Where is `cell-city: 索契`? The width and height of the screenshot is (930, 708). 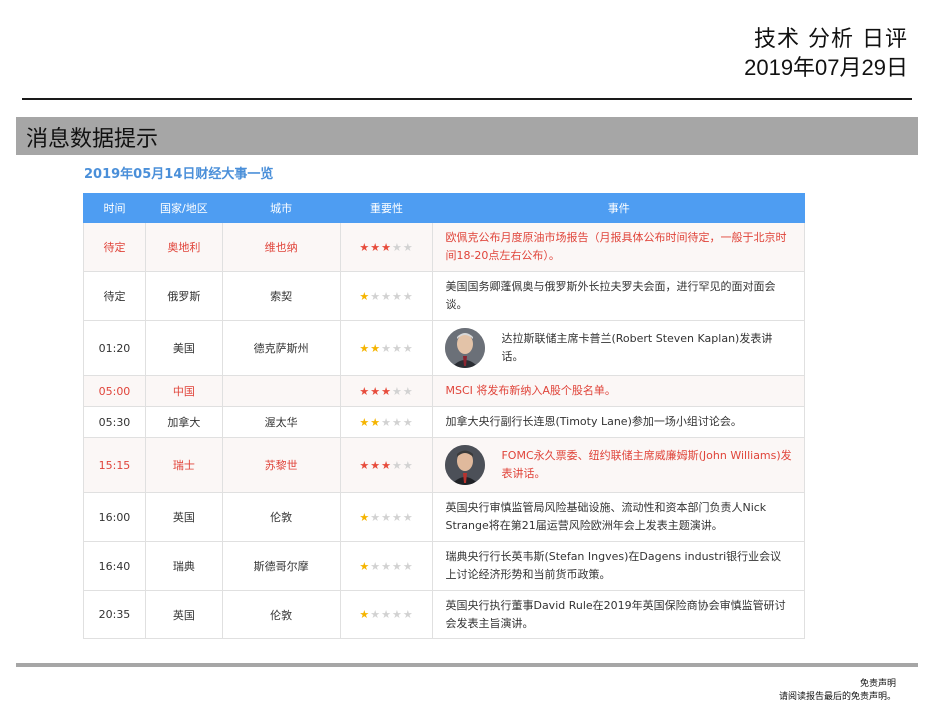 cell-city: 索契 is located at coordinates (281, 296).